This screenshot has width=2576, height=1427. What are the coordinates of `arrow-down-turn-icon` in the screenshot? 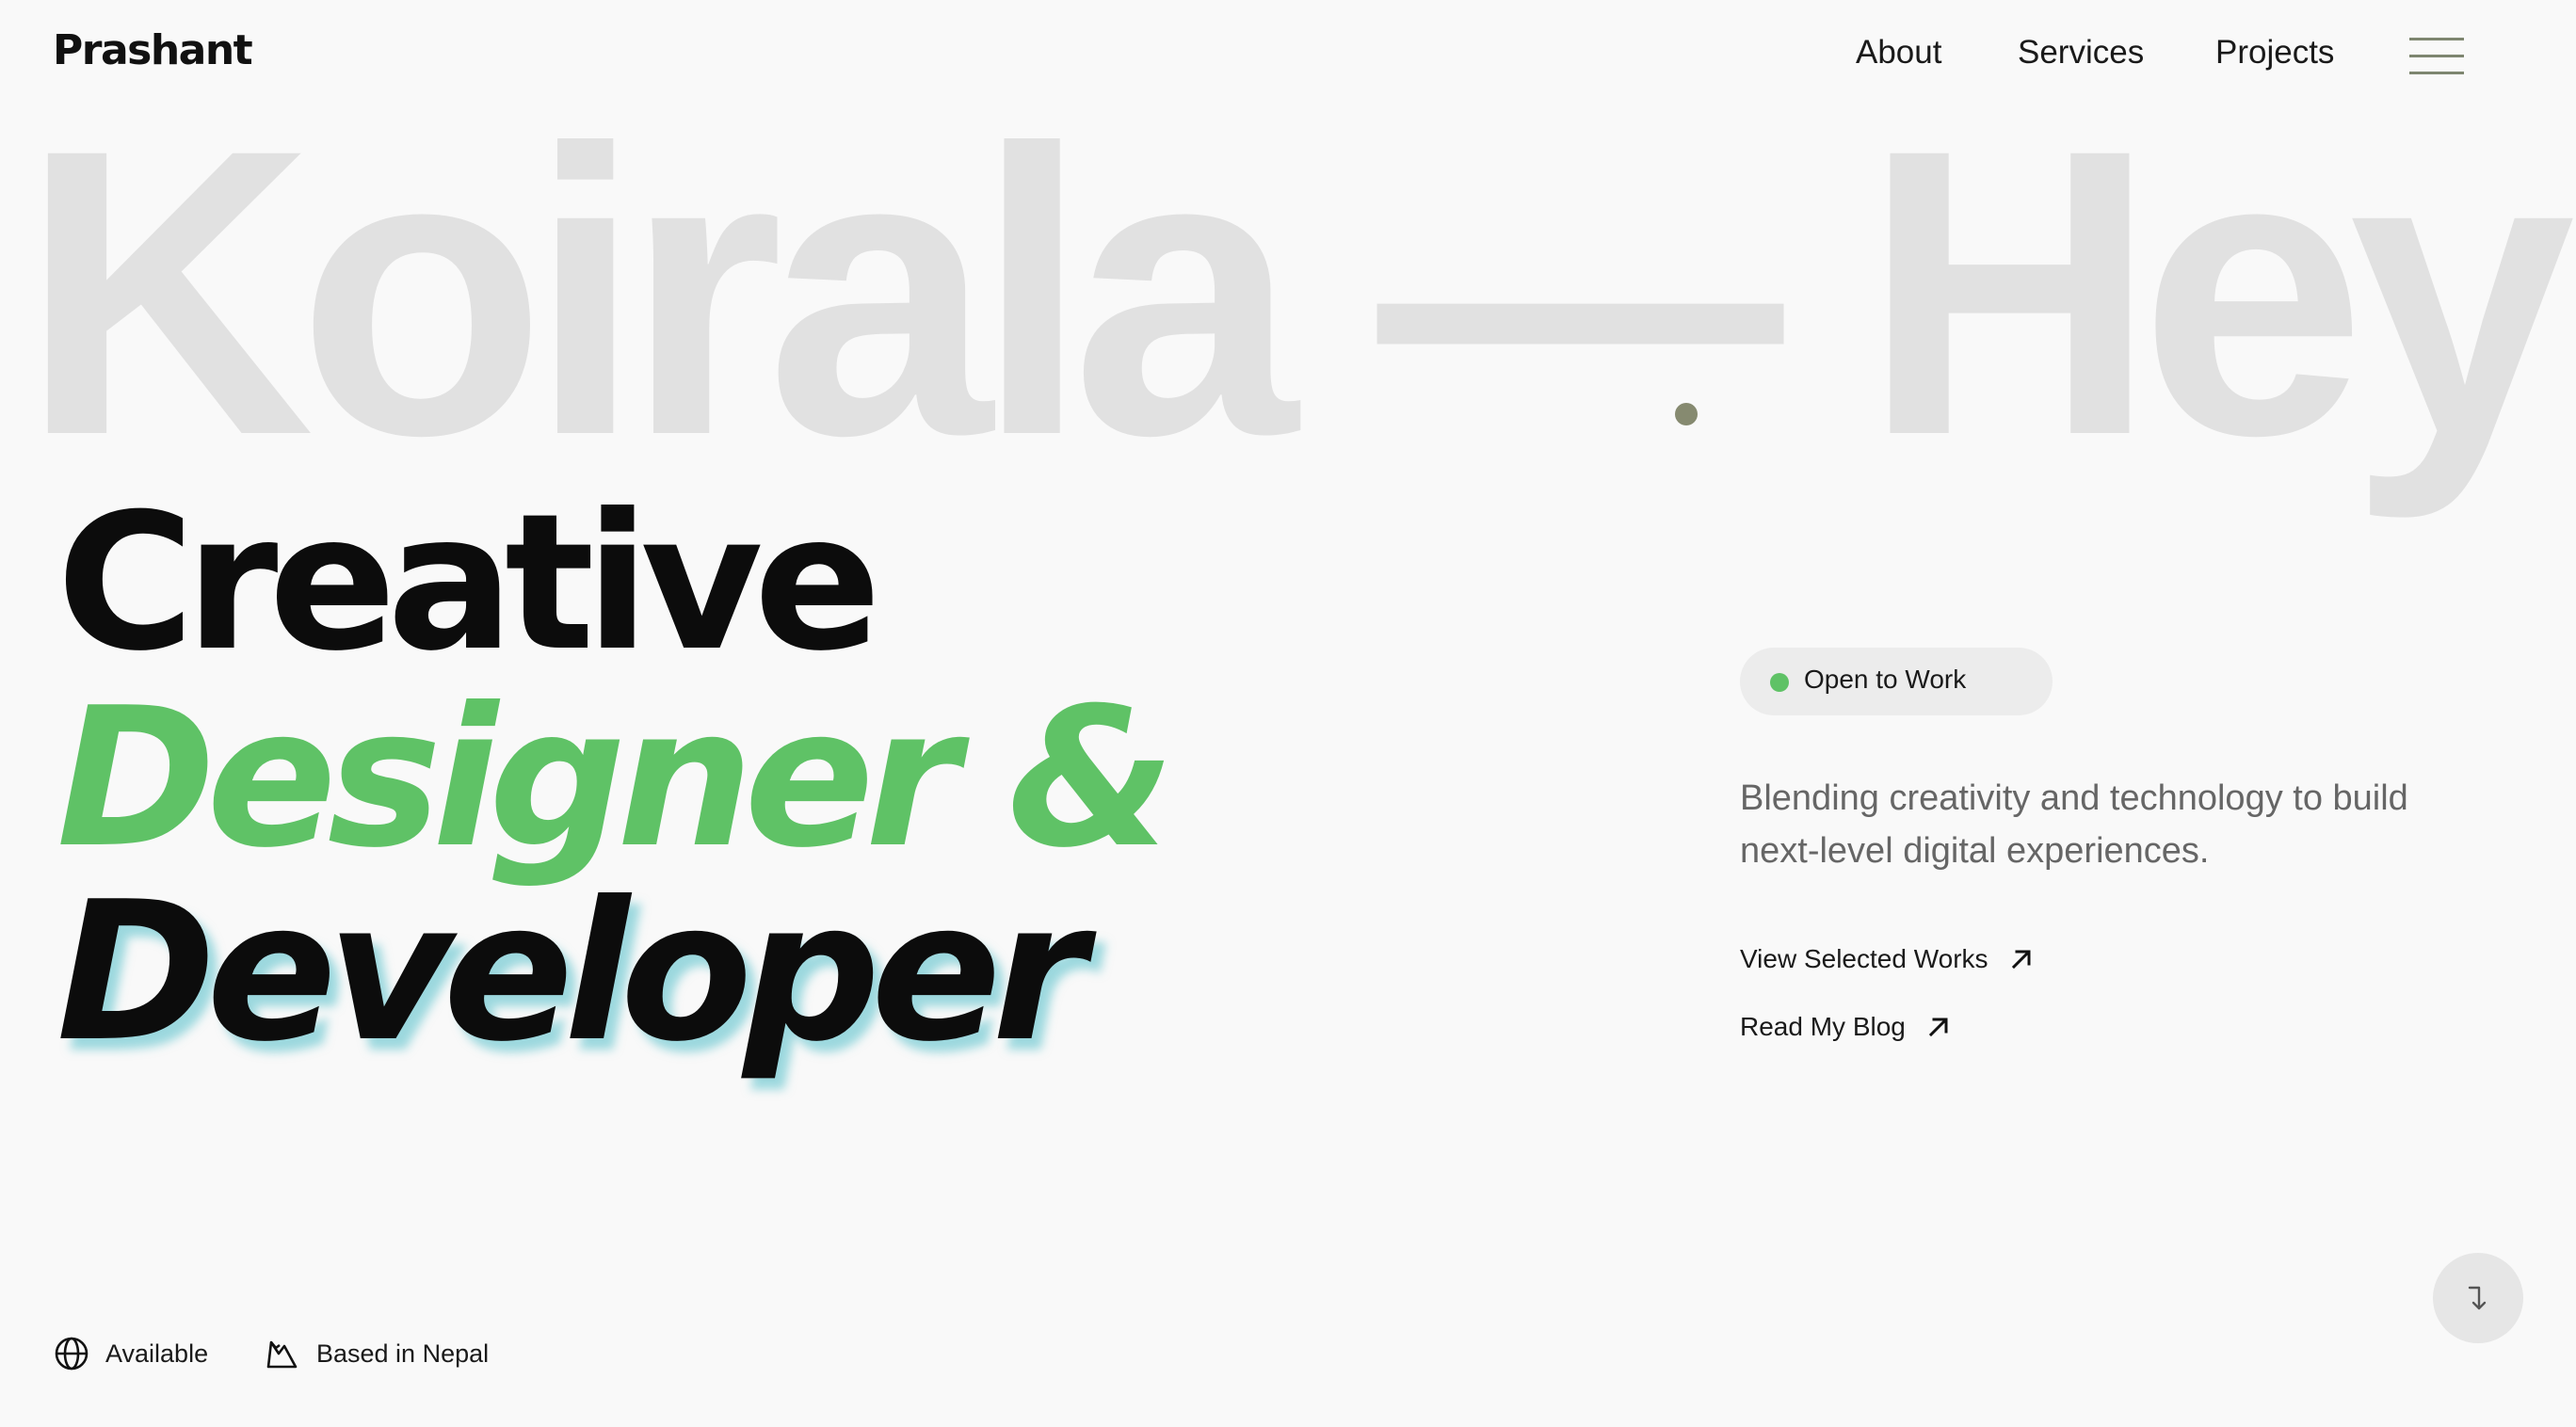 It's located at (2477, 1298).